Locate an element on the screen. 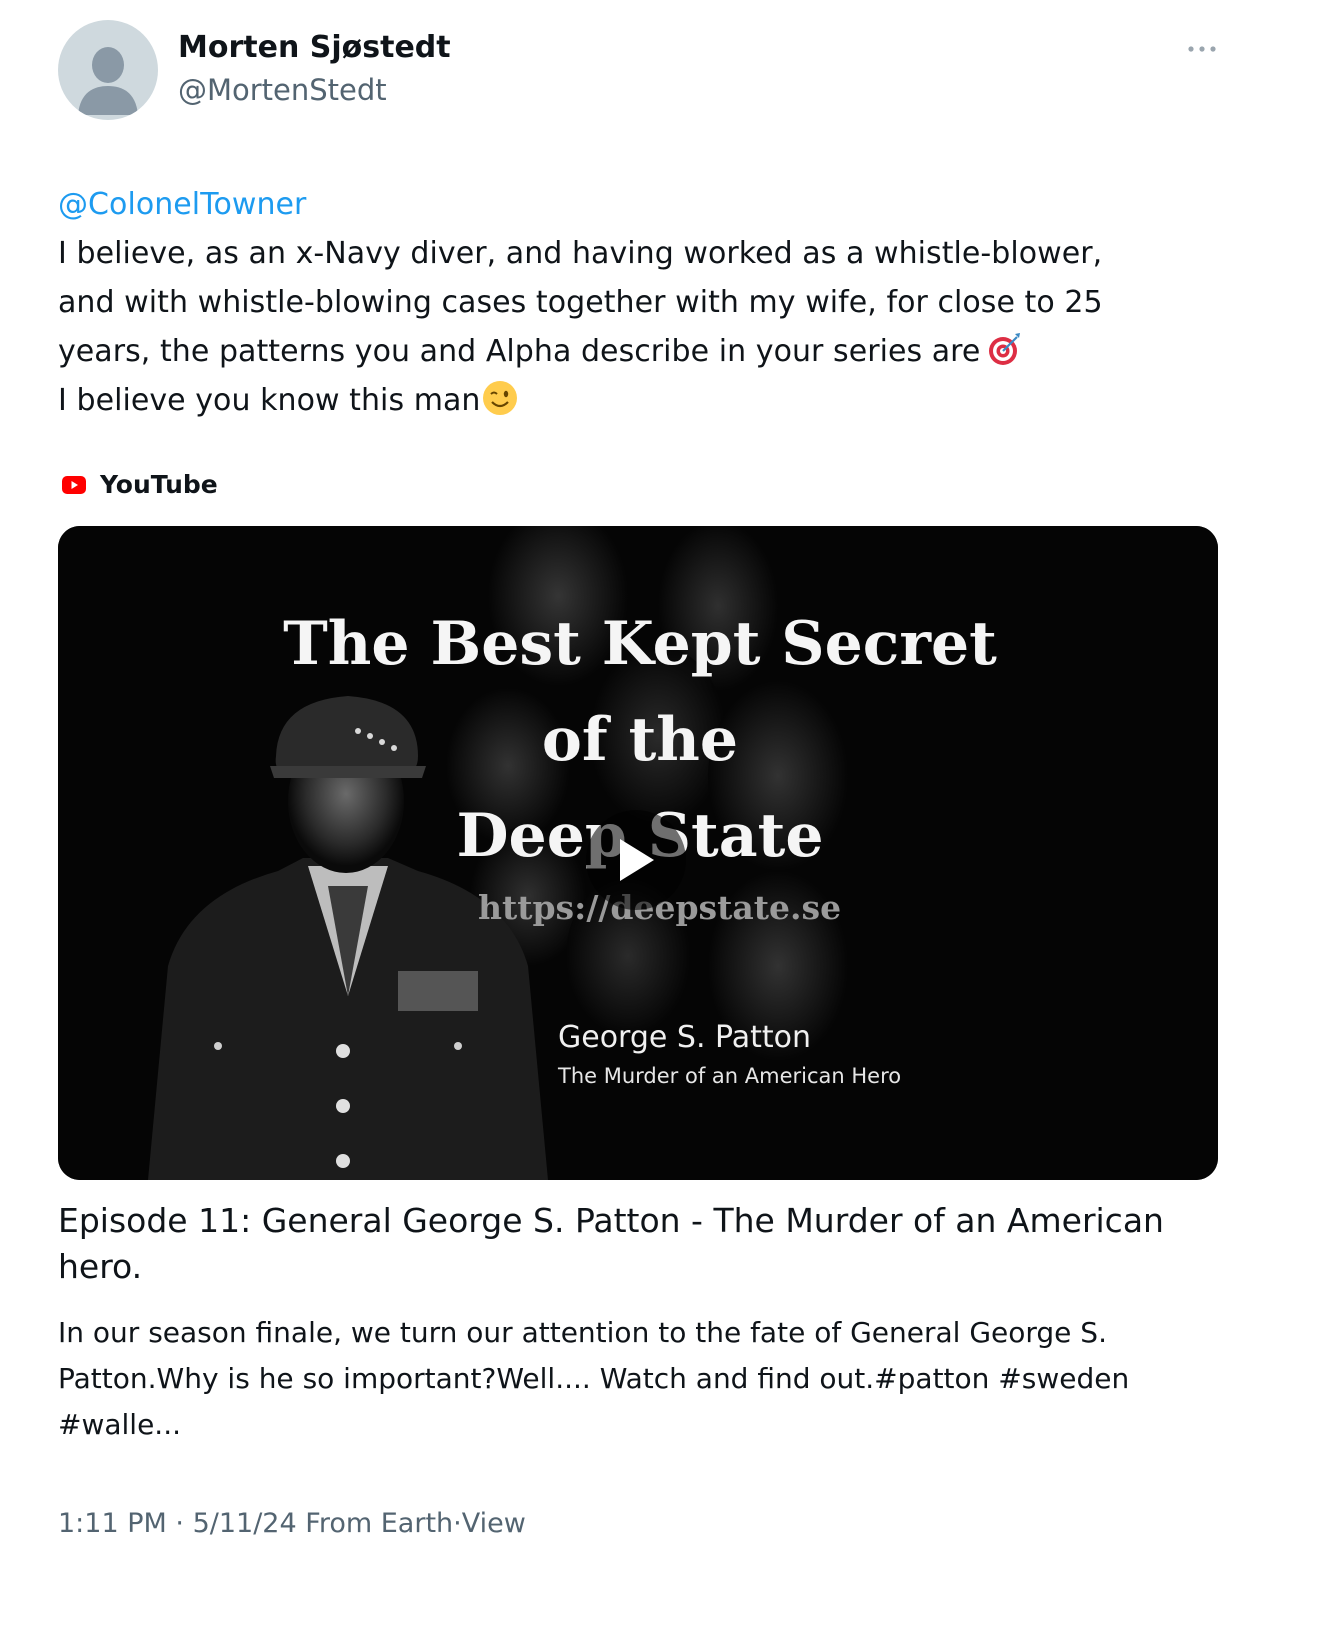 Image resolution: width=1320 pixels, height=1639 pixels. play-button is located at coordinates (636, 860).